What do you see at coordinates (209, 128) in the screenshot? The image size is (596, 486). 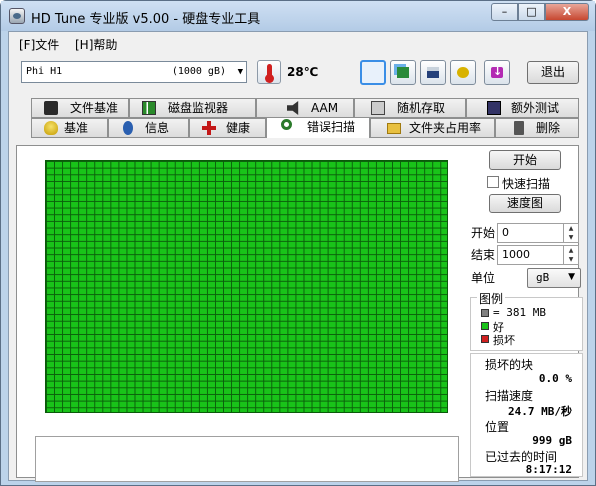 I see `health-cross-icon` at bounding box center [209, 128].